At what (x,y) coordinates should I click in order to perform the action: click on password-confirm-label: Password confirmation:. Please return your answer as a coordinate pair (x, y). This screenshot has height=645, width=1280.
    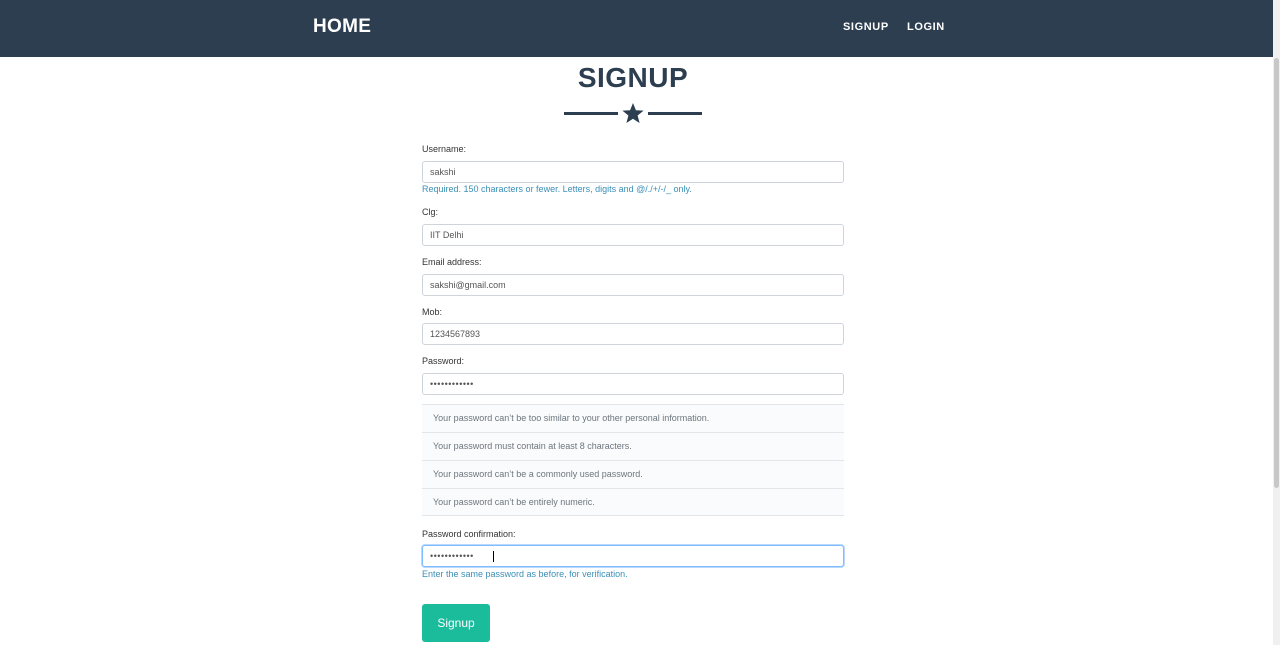
    Looking at the image, I should click on (469, 534).